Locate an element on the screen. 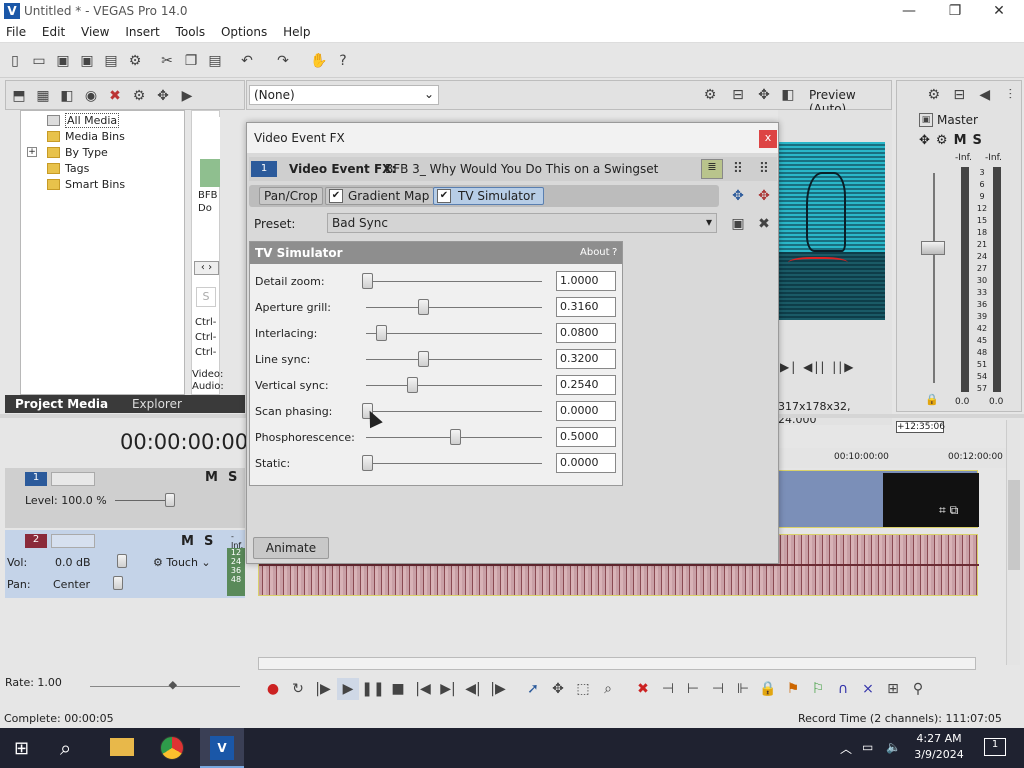  track1-solo-button: S is located at coordinates (232, 477).